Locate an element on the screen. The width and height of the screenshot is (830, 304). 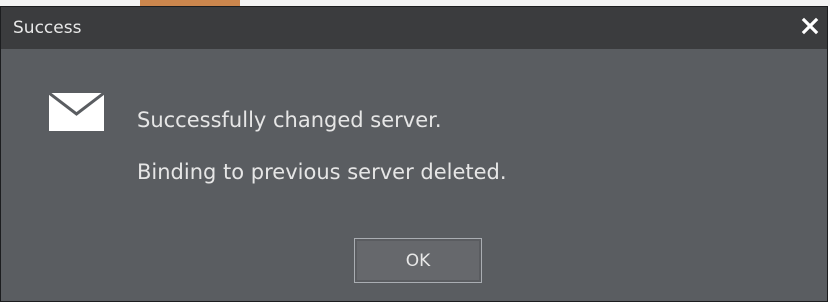
ok-button: OK is located at coordinates (418, 260).